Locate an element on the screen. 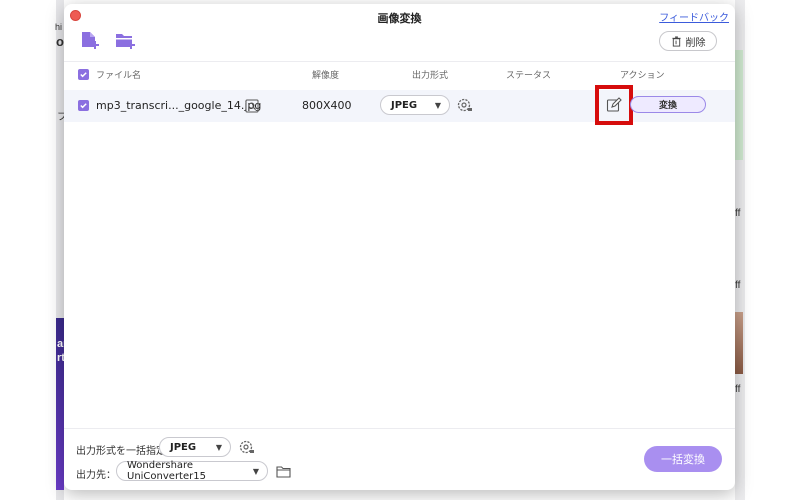  add-file-button is located at coordinates (89, 41).